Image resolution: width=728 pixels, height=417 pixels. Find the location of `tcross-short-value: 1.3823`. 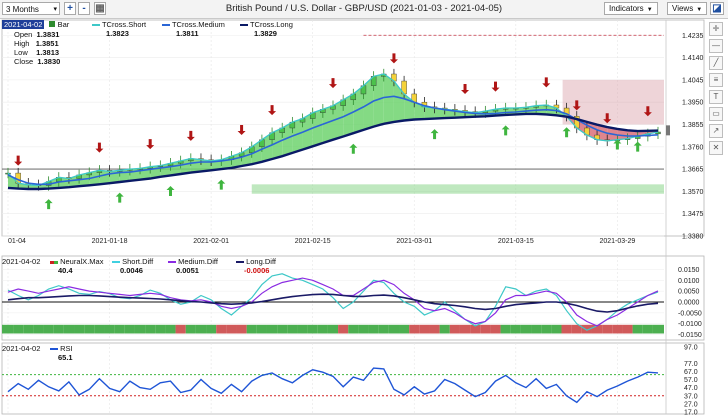

tcross-short-value: 1.3823 is located at coordinates (117, 33).